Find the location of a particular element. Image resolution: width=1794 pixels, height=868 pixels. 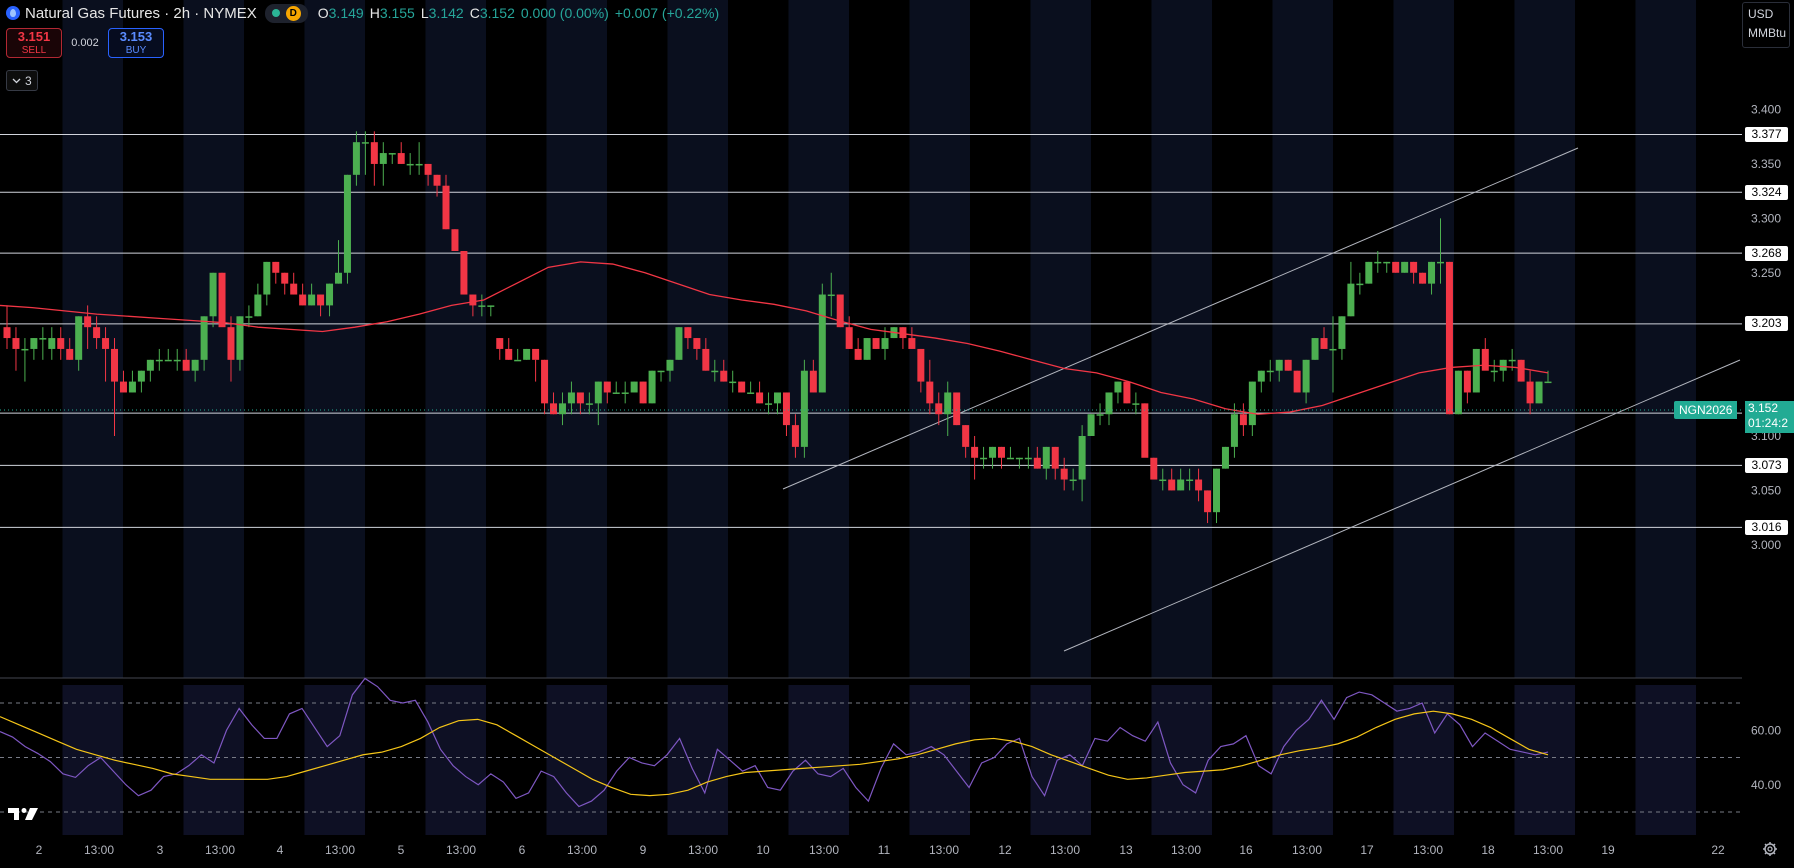

indicator-legend-toggle: 3 is located at coordinates (22, 80).